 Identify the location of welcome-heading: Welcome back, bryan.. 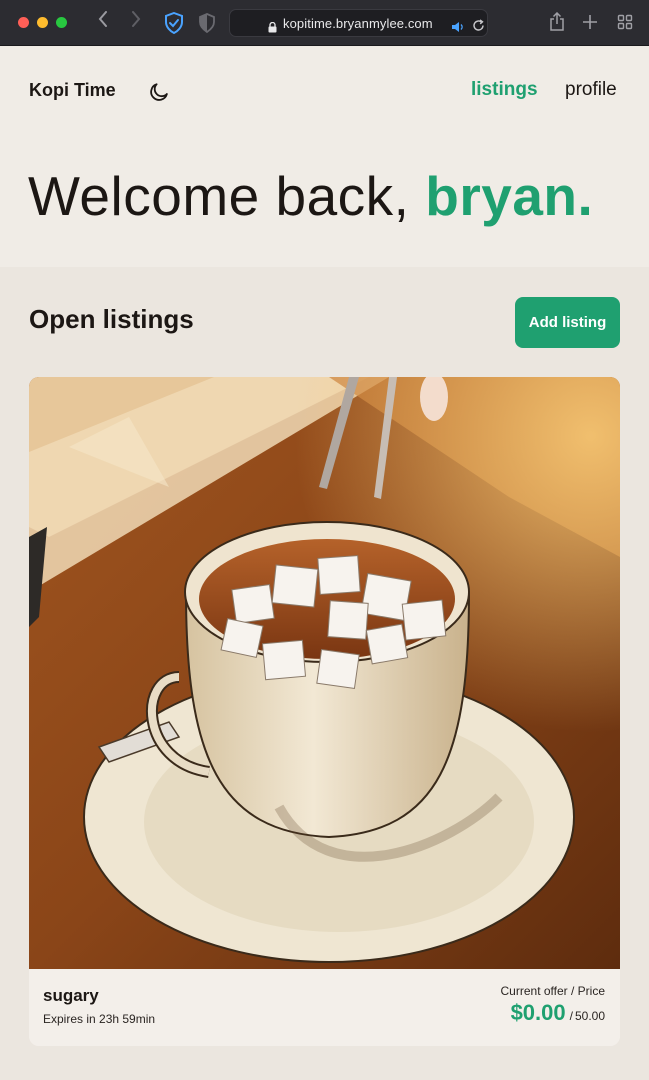
(310, 196).